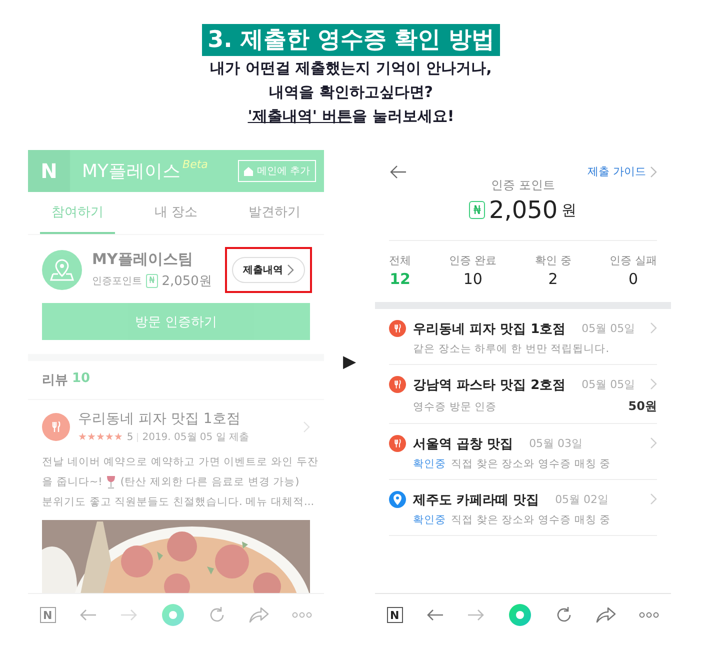 The width and height of the screenshot is (702, 650). What do you see at coordinates (489, 385) in the screenshot?
I see `entry-title: 강남역 파스타 맛집 2호점` at bounding box center [489, 385].